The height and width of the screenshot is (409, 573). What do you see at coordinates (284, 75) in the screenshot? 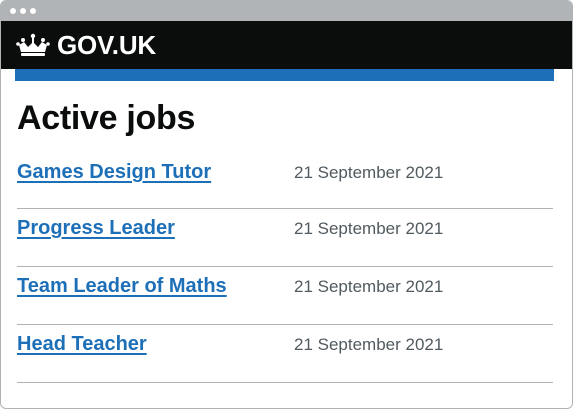
I see `header-blue-bar` at bounding box center [284, 75].